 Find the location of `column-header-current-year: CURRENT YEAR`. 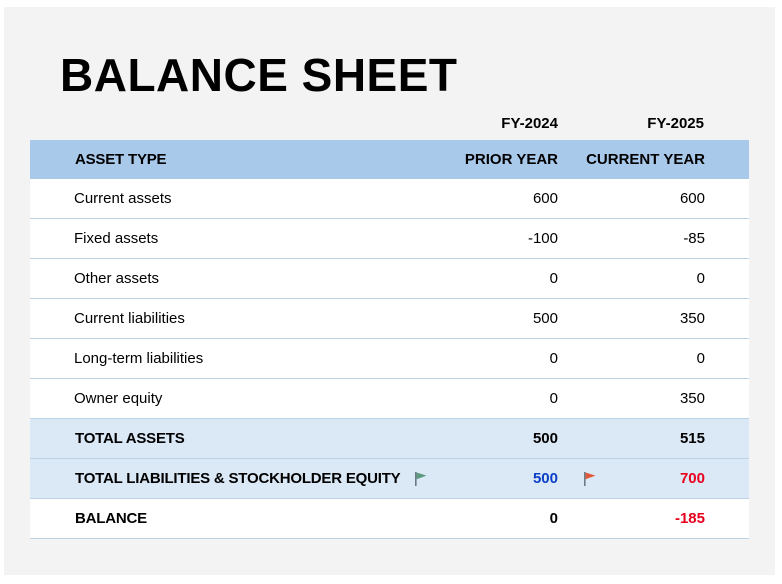

column-header-current-year: CURRENT YEAR is located at coordinates (645, 159).